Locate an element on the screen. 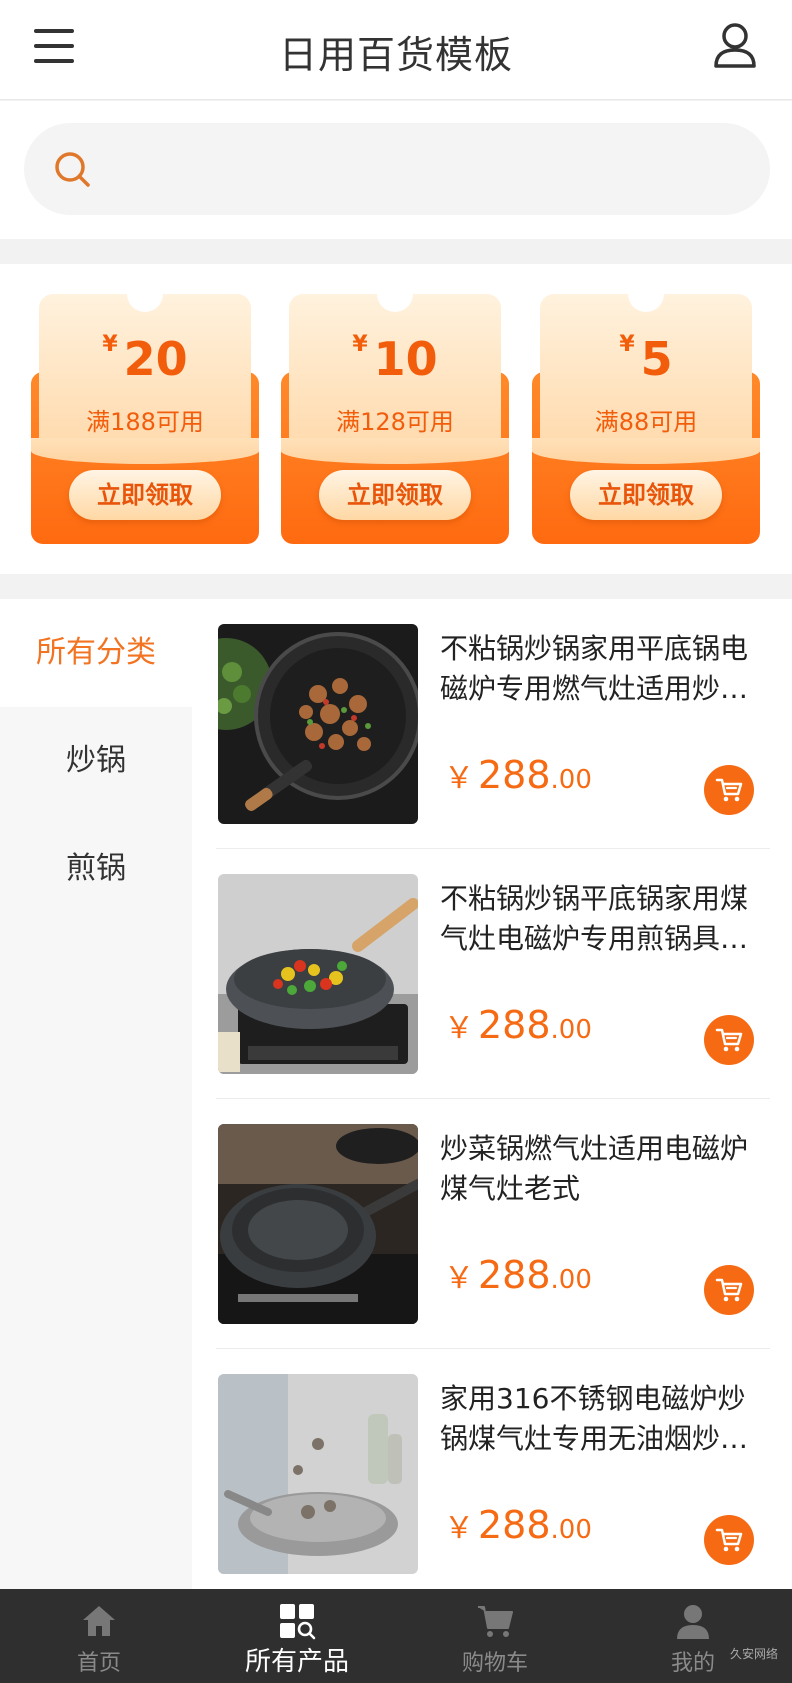 The image size is (792, 1683). coupon-condition: 满88可用 is located at coordinates (646, 422).